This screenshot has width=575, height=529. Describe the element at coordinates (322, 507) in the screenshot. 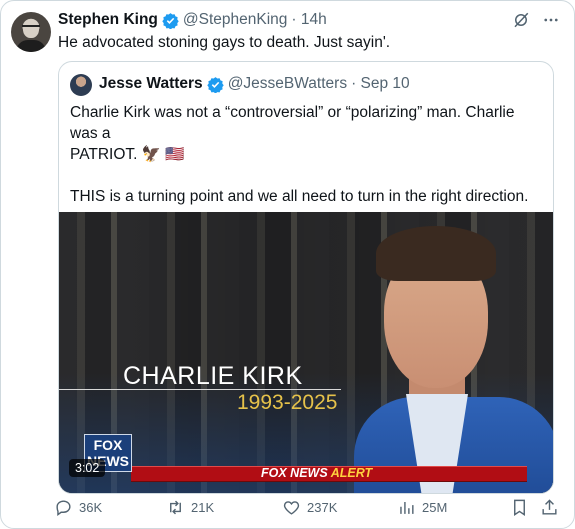

I see `like-count: 237K` at that location.